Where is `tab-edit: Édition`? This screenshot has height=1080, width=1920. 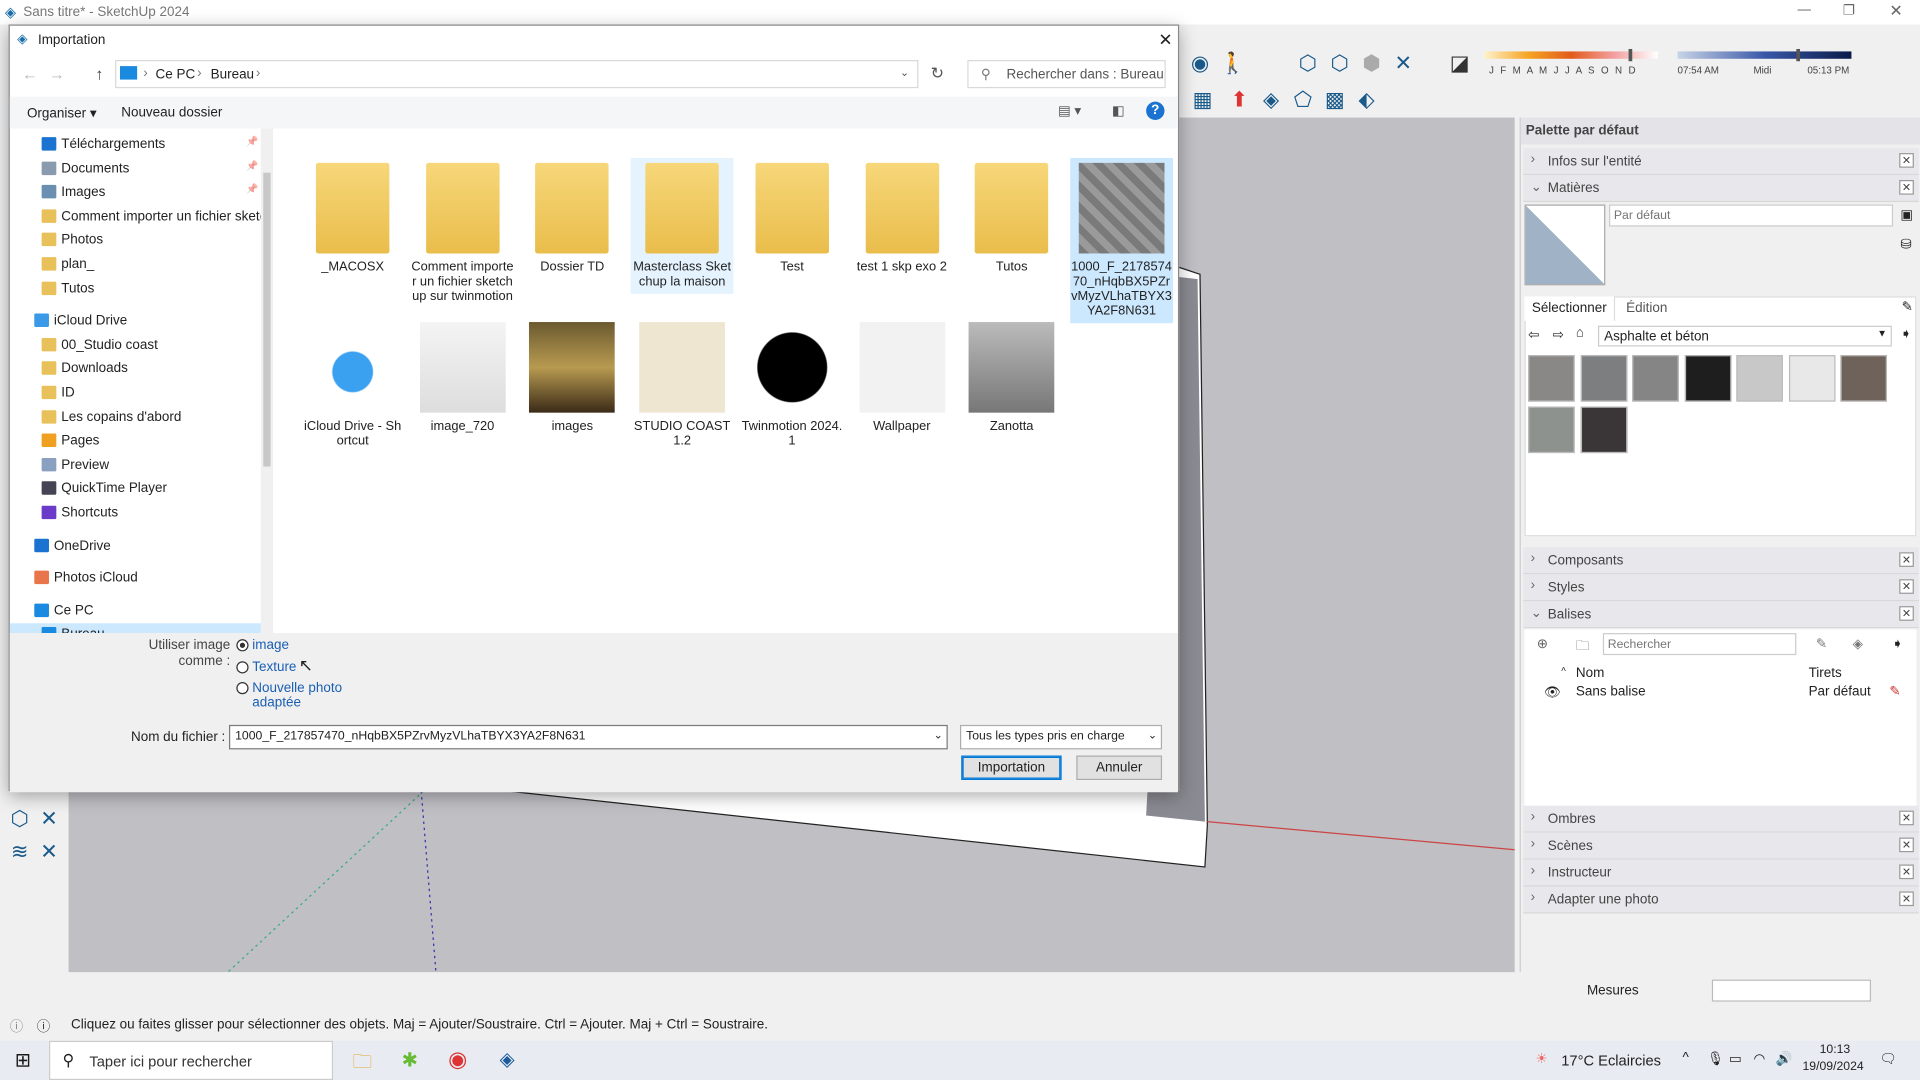
tab-edit: Édition is located at coordinates (1646, 308).